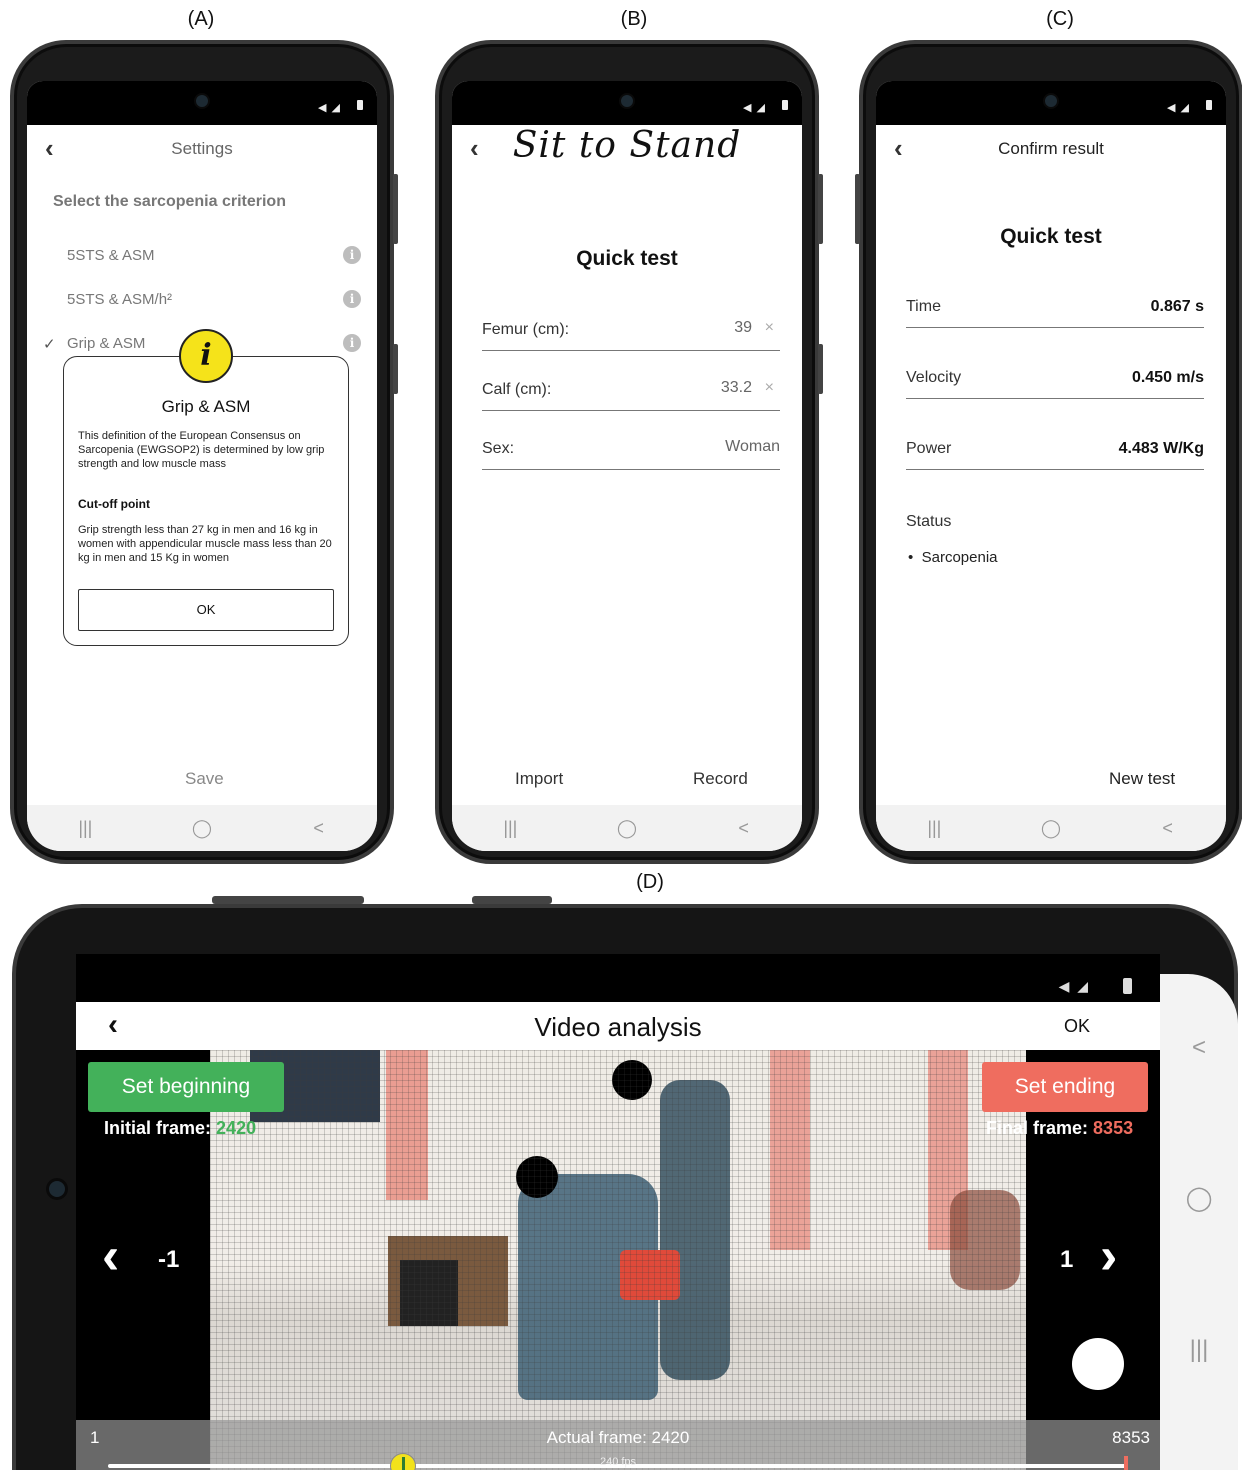  I want to click on femur-field: Femur (cm): 39 ×, so click(631, 329).